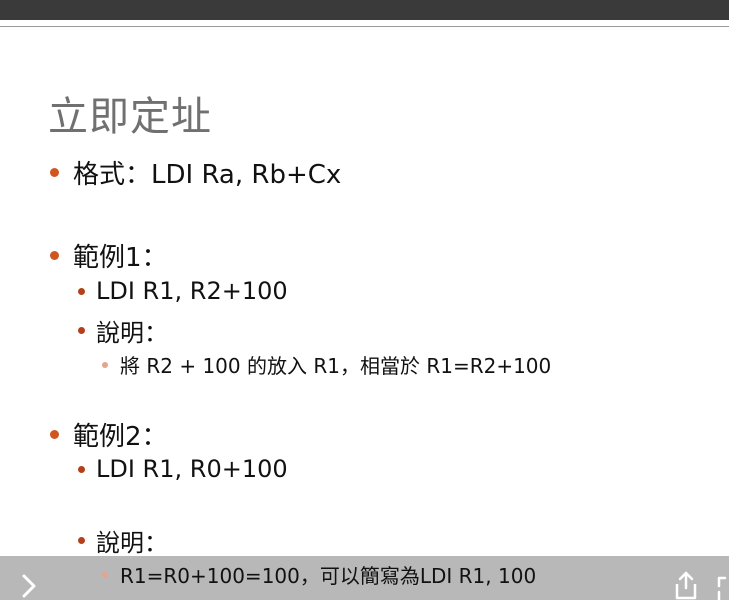 The width and height of the screenshot is (729, 604). Describe the element at coordinates (192, 469) in the screenshot. I see `example2-code: LDI R1, R0+100` at that location.